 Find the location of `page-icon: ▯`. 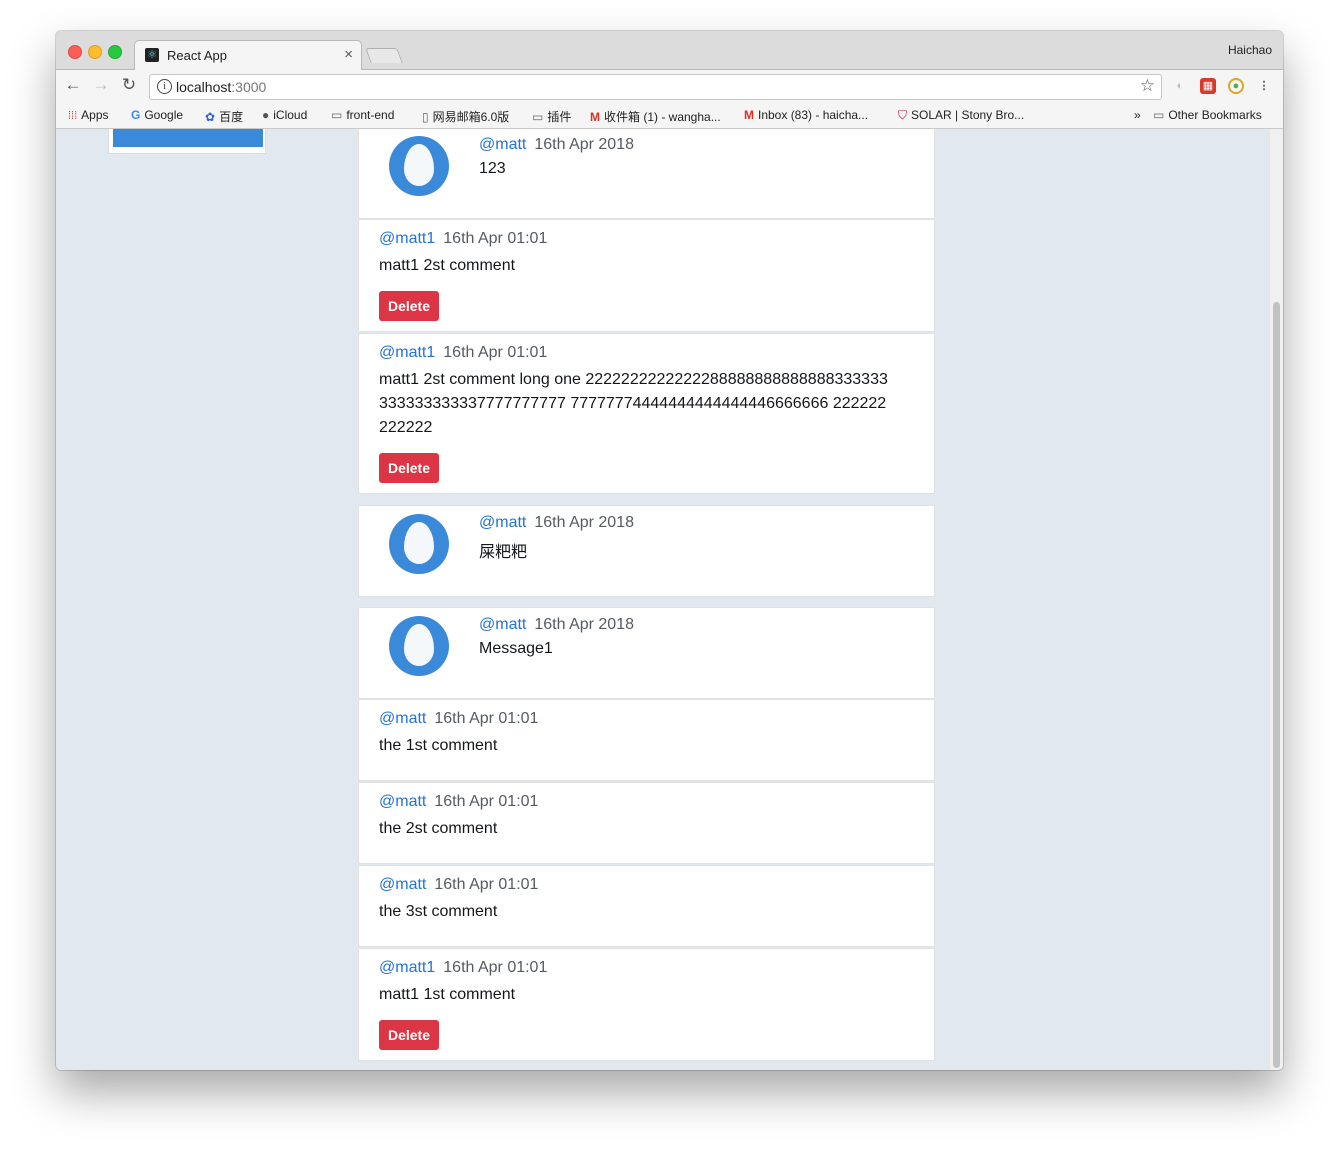

page-icon: ▯ is located at coordinates (425, 117).